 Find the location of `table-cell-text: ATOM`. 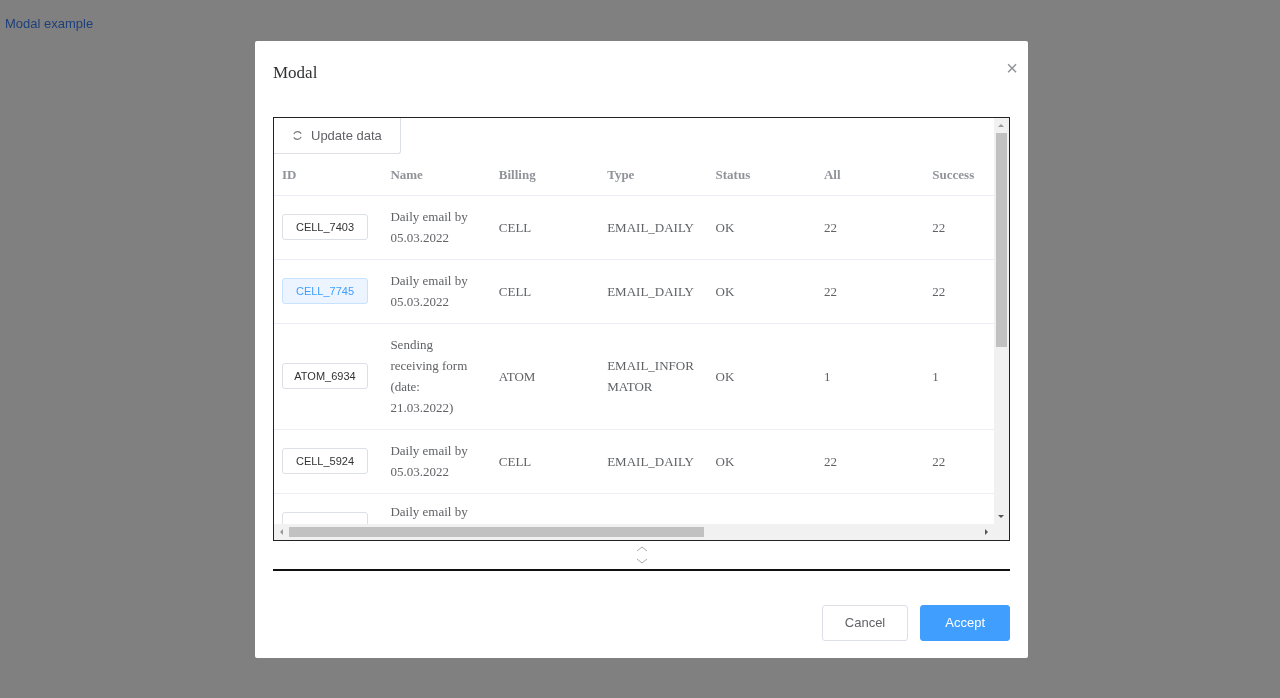

table-cell-text: ATOM is located at coordinates (517, 376).